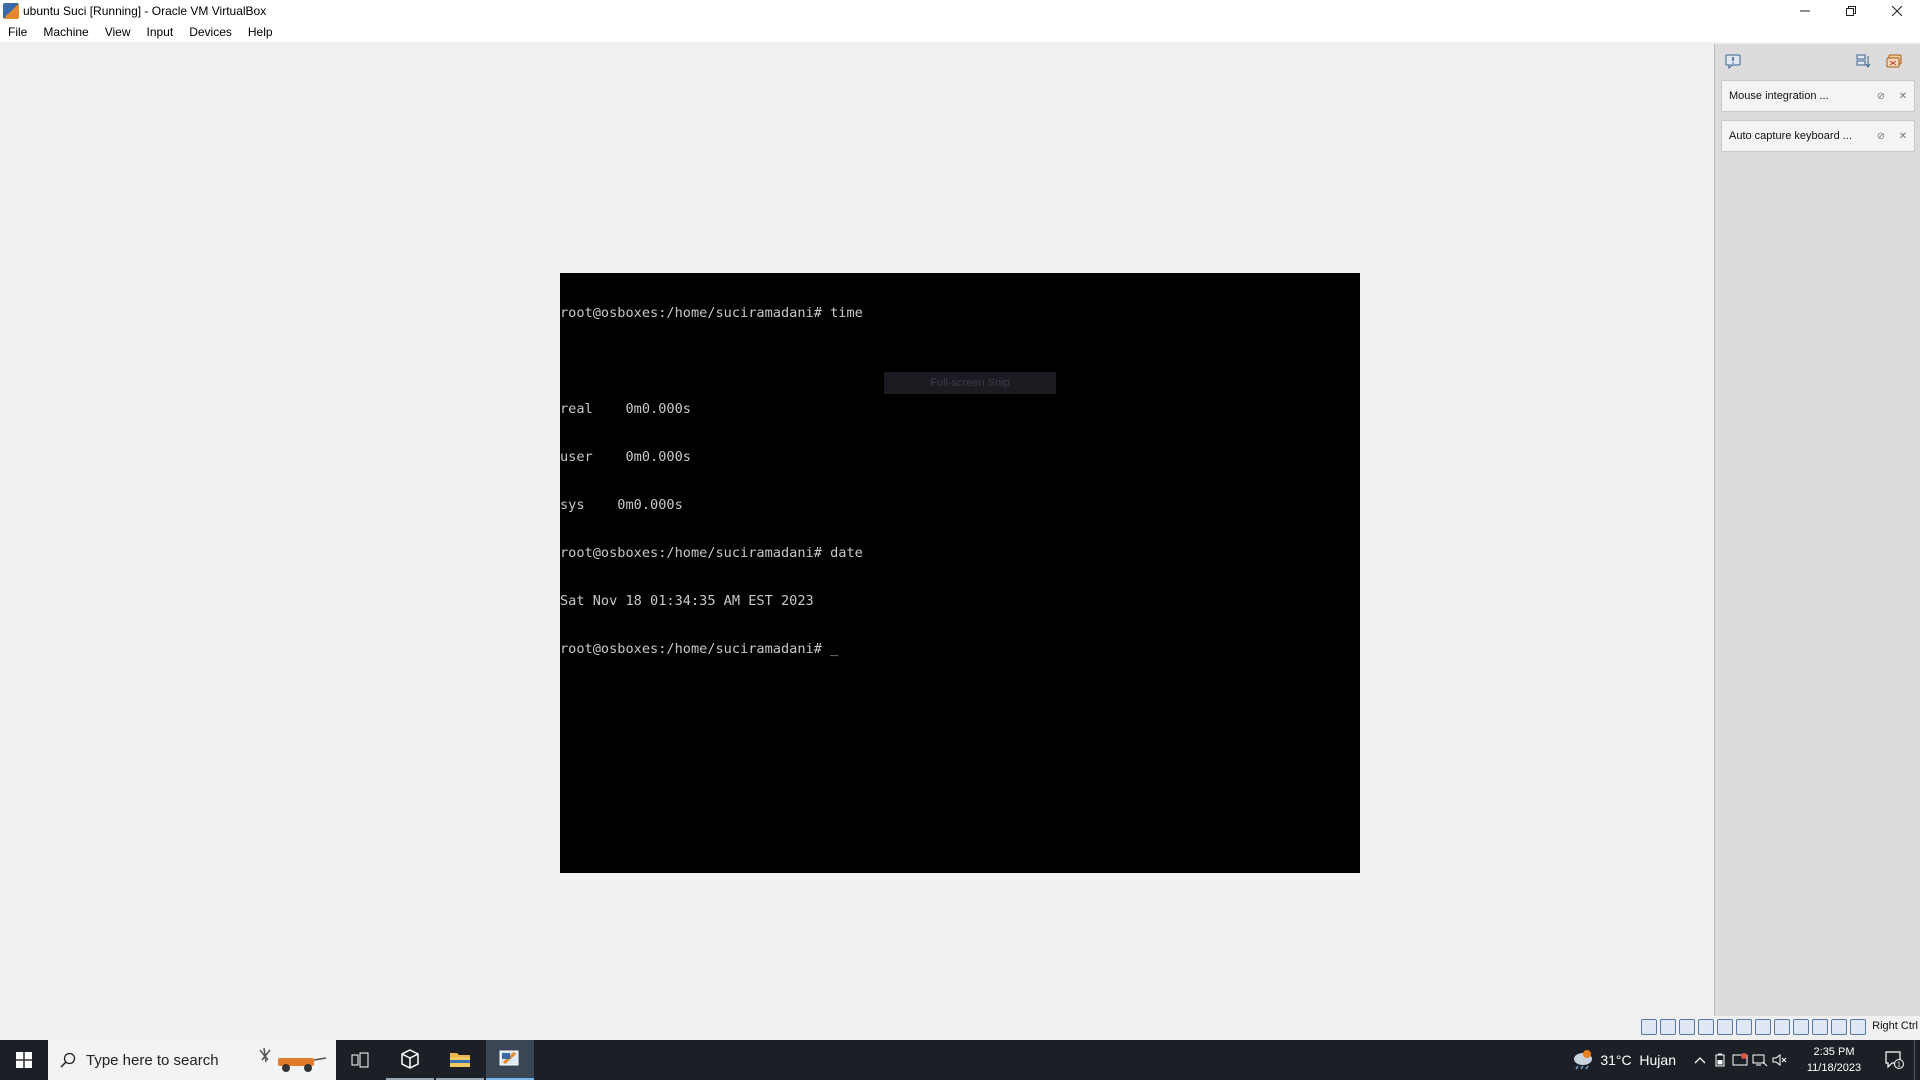 This screenshot has height=1080, width=1920. Describe the element at coordinates (1817, 61) in the screenshot. I see `notification-toolbar` at that location.